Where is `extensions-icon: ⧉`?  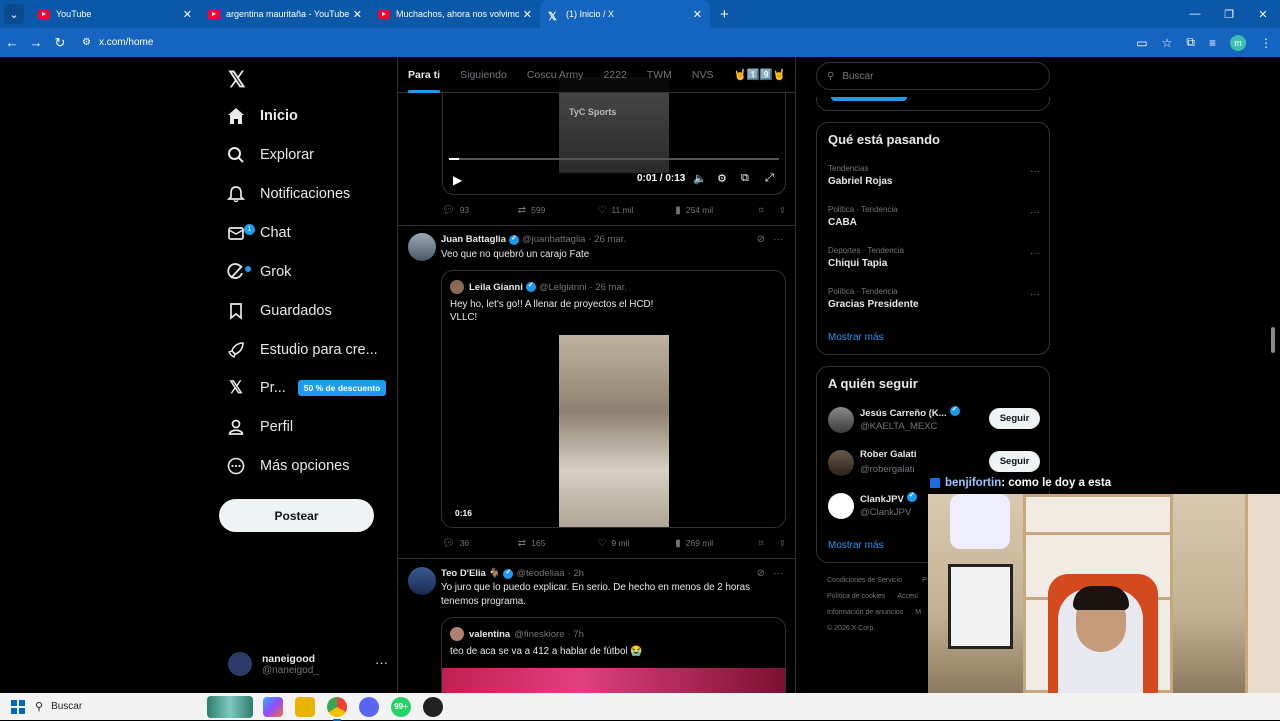
extensions-icon: ⧉ is located at coordinates (1190, 42).